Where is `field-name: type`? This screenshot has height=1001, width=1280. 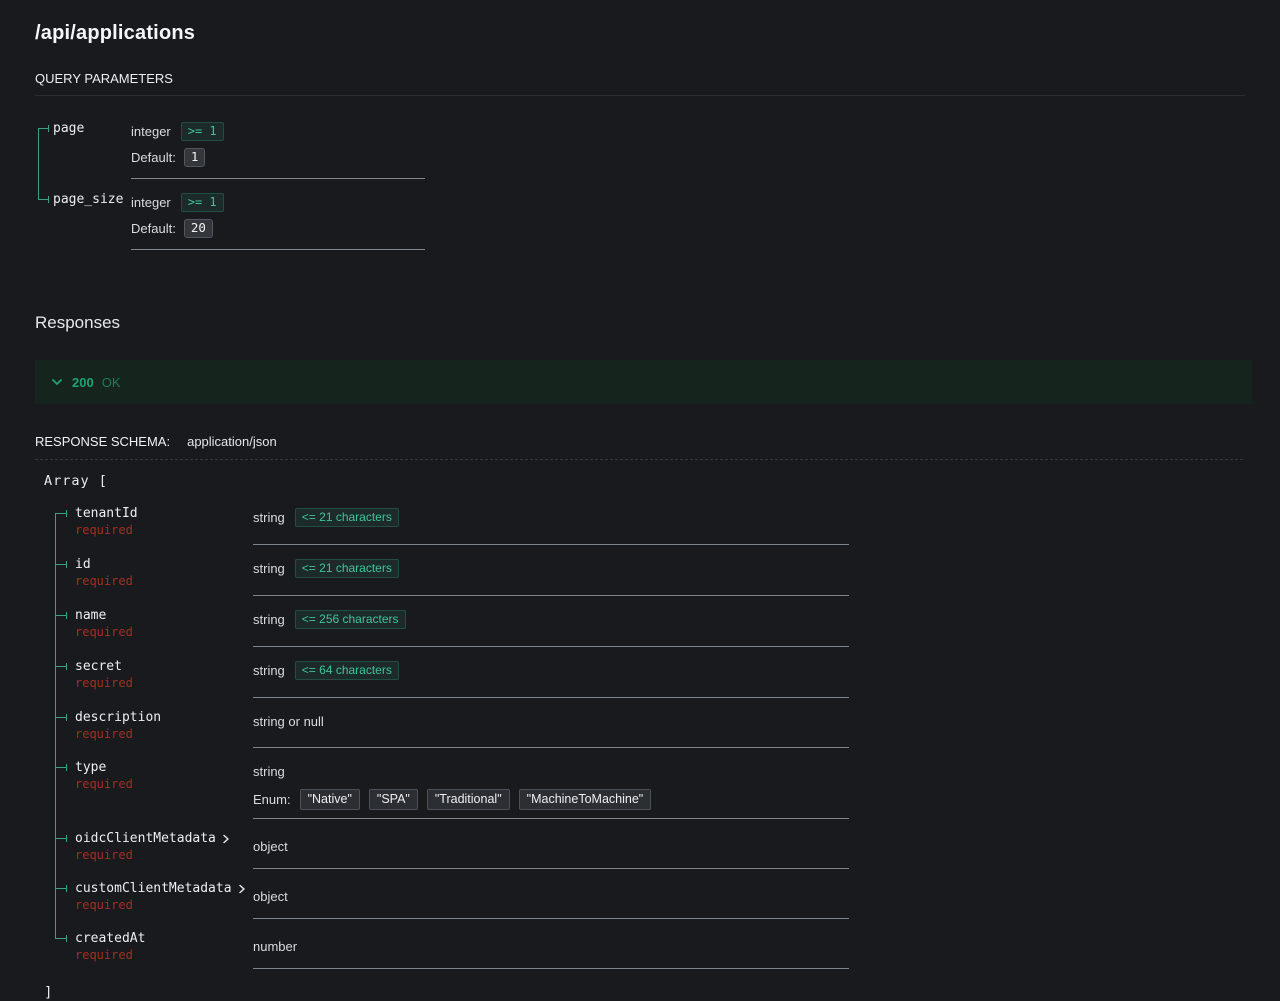
field-name: type is located at coordinates (91, 767).